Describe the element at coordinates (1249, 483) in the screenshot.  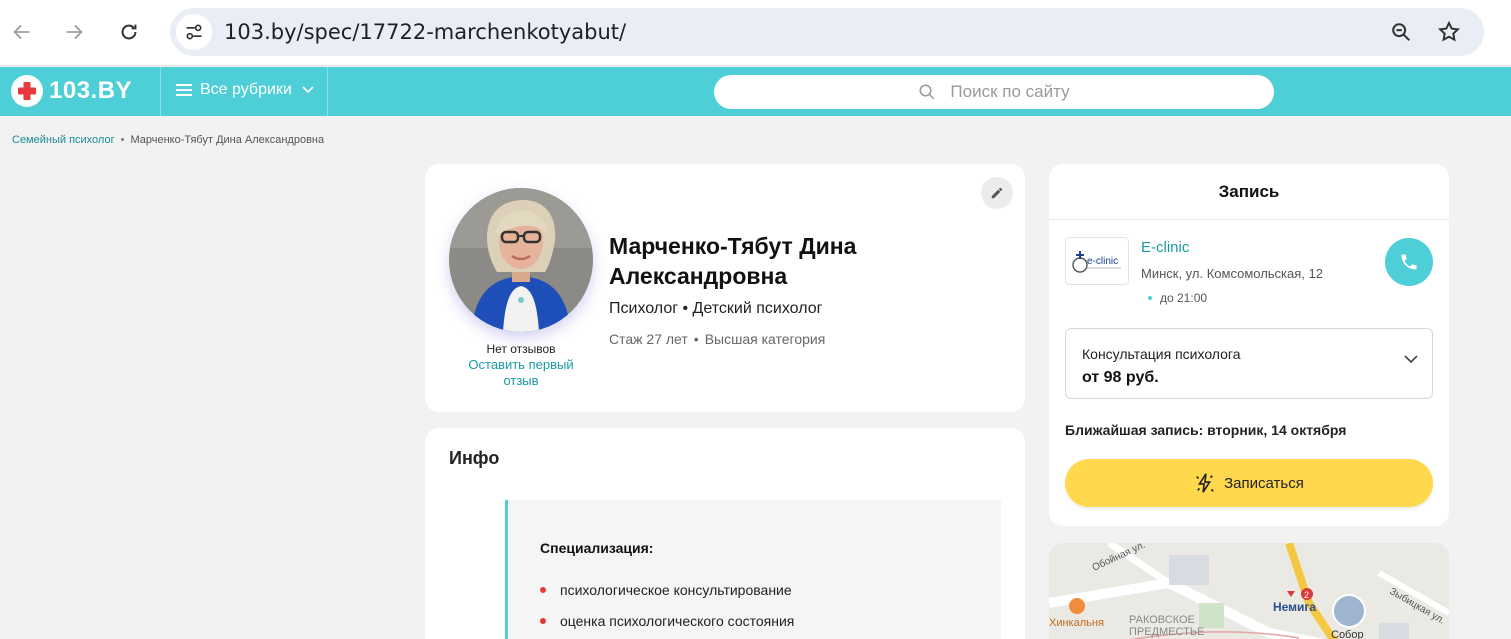
I see `book-appointment-button: Записаться` at that location.